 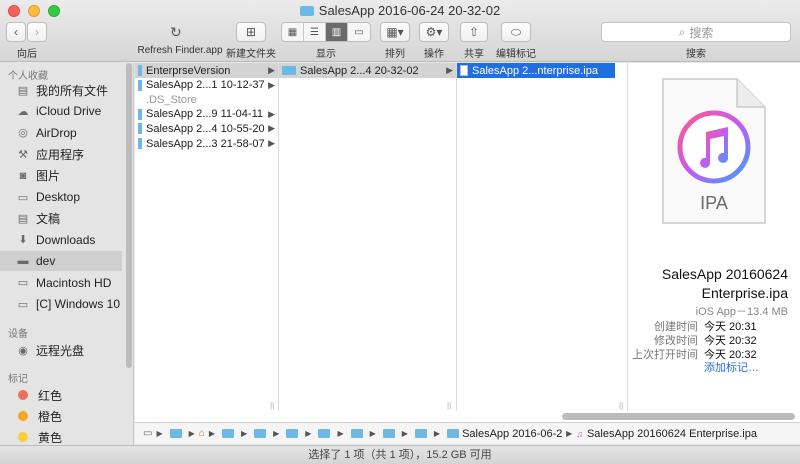 I want to click on horizontal-scrollbar, so click(x=678, y=416).